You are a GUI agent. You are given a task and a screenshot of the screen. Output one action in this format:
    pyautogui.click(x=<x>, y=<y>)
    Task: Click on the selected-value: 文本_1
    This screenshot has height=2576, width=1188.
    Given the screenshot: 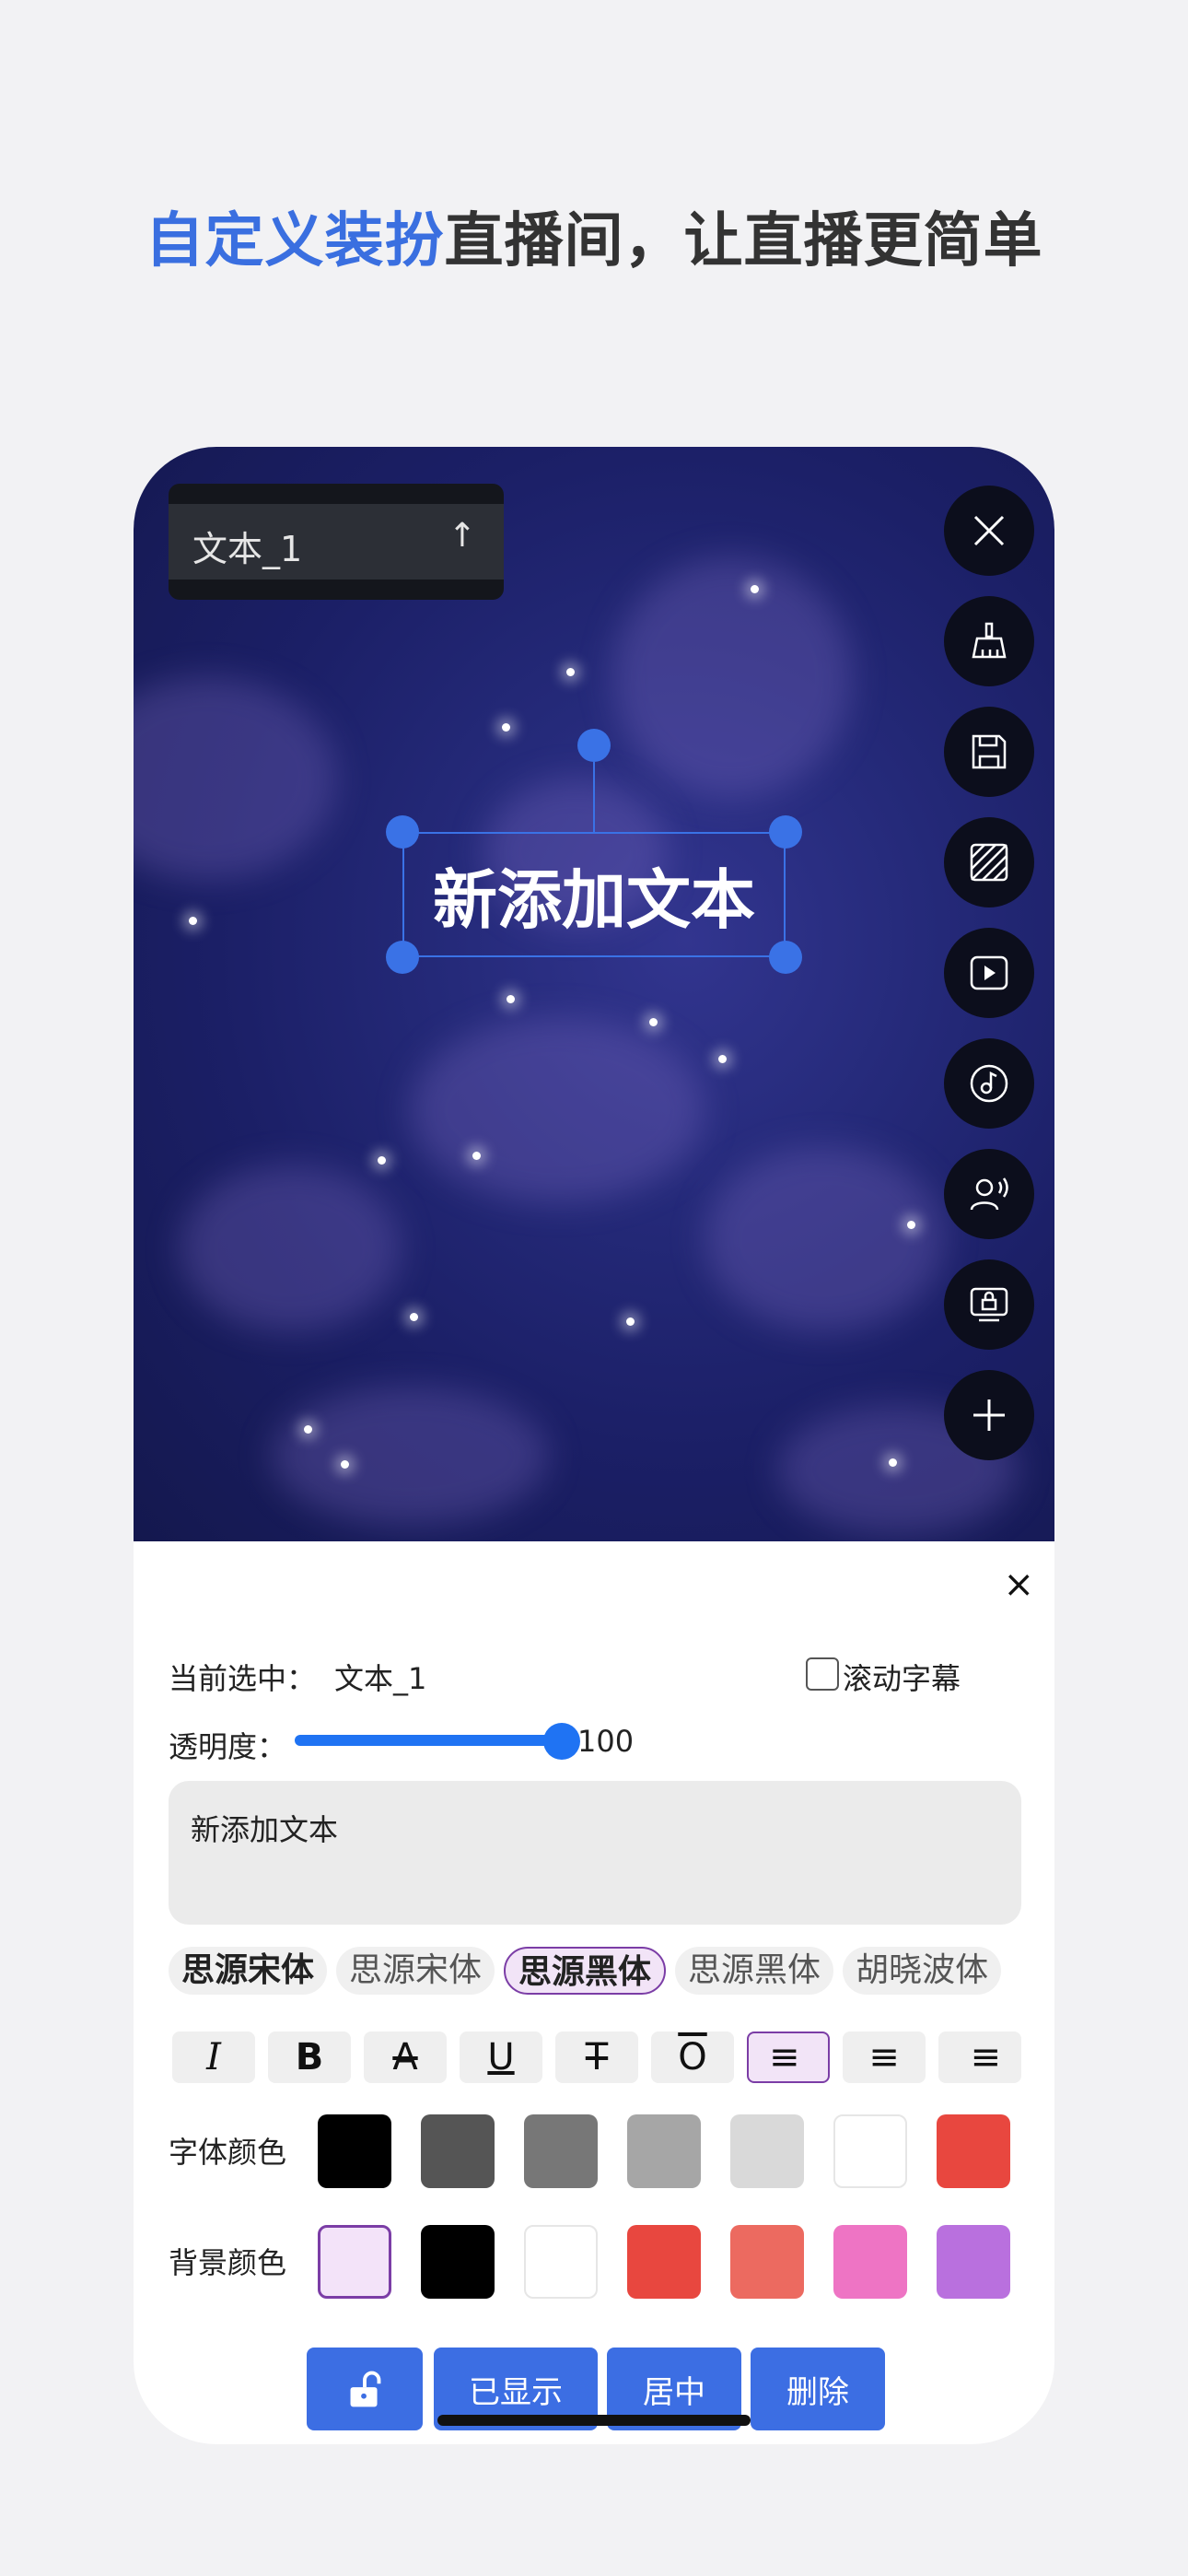 What is the action you would take?
    pyautogui.click(x=380, y=1678)
    